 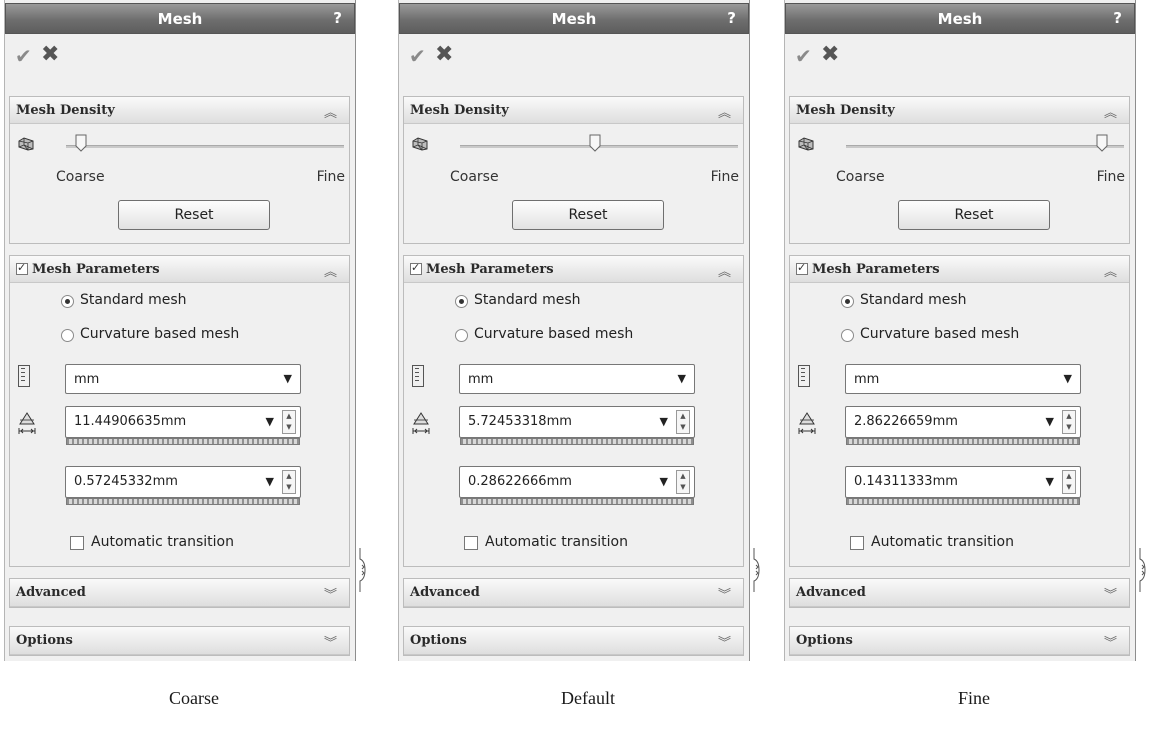 What do you see at coordinates (867, 379) in the screenshot?
I see `unit-select-value: mm` at bounding box center [867, 379].